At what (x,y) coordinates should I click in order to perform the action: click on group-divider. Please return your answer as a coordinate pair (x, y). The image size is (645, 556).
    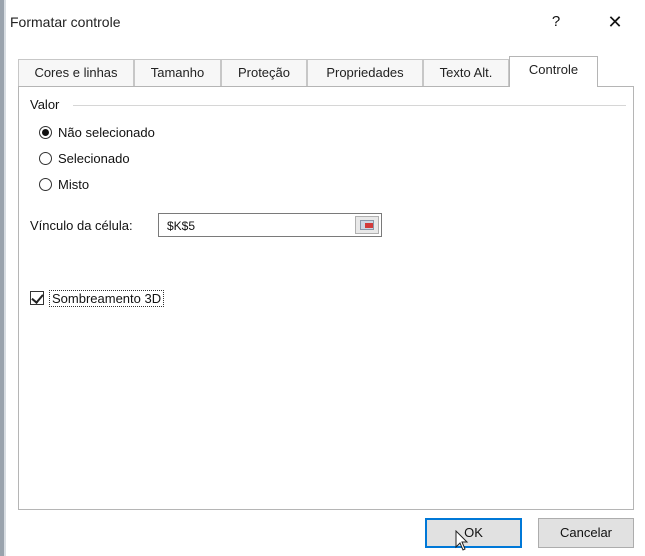
    Looking at the image, I should click on (349, 105).